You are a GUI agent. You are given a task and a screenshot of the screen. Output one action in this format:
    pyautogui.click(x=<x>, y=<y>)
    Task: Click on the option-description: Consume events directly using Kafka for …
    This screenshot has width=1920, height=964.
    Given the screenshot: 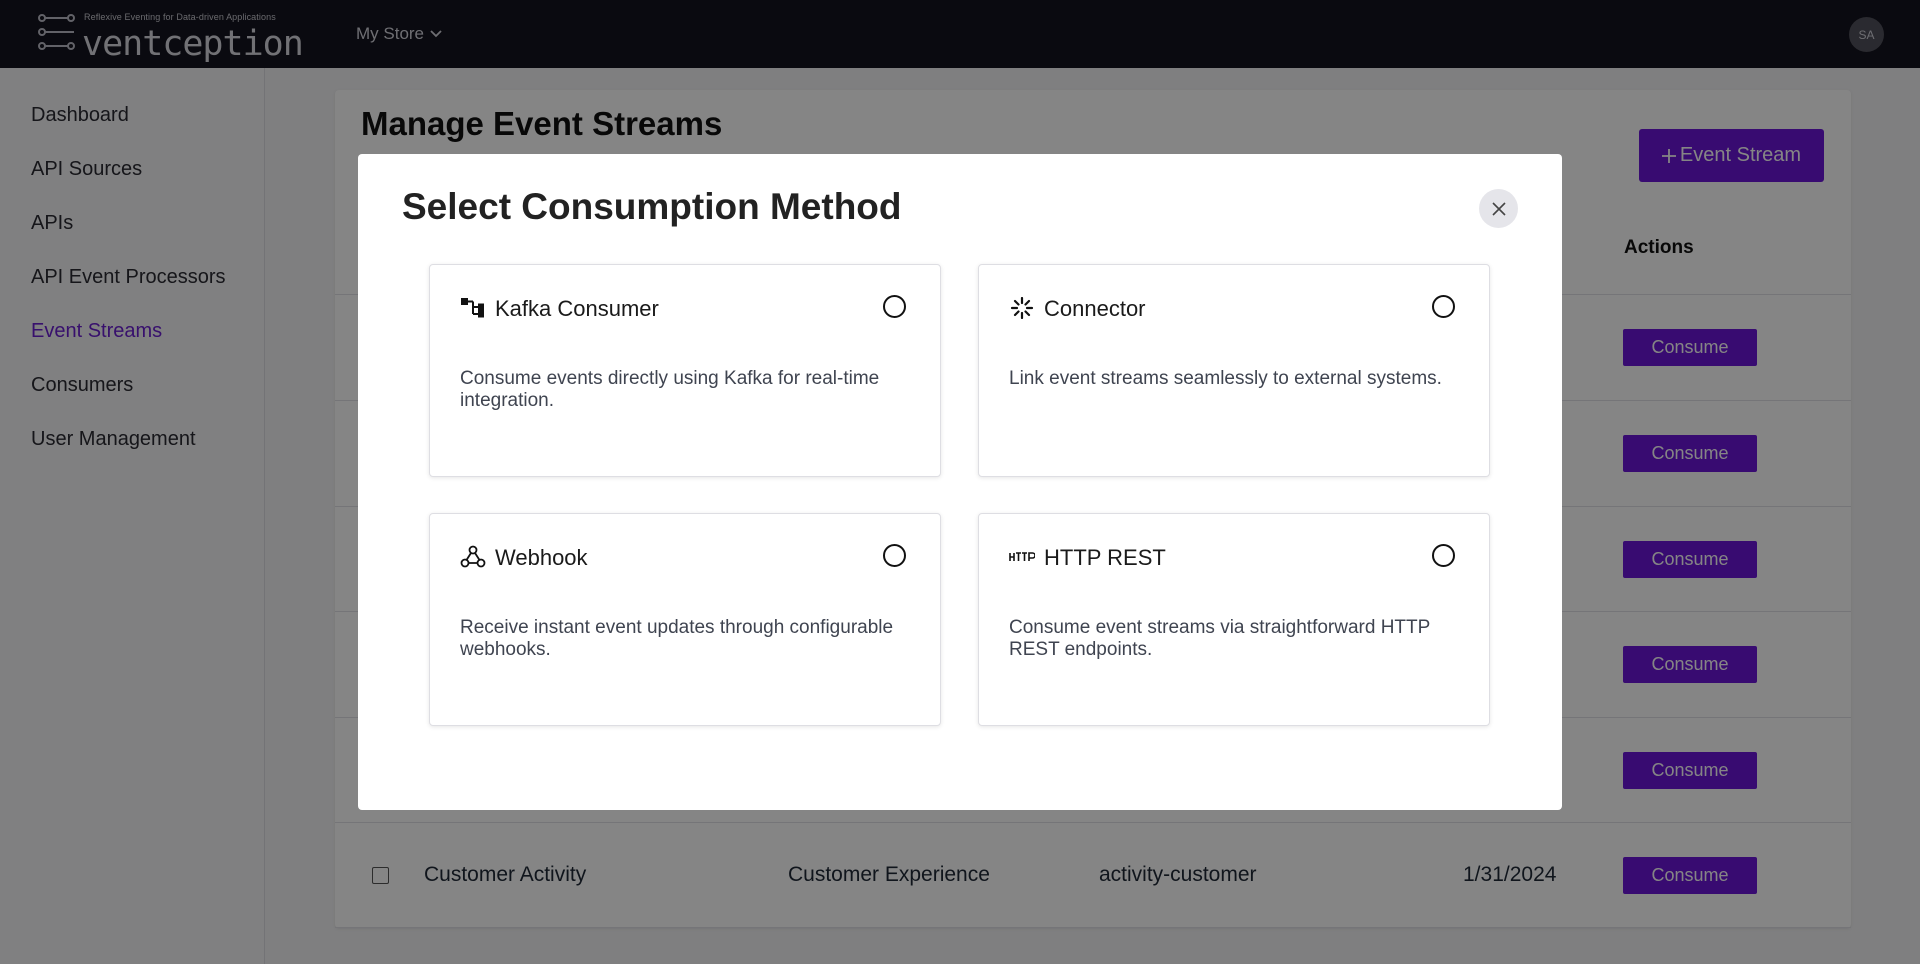 What is the action you would take?
    pyautogui.click(x=670, y=389)
    